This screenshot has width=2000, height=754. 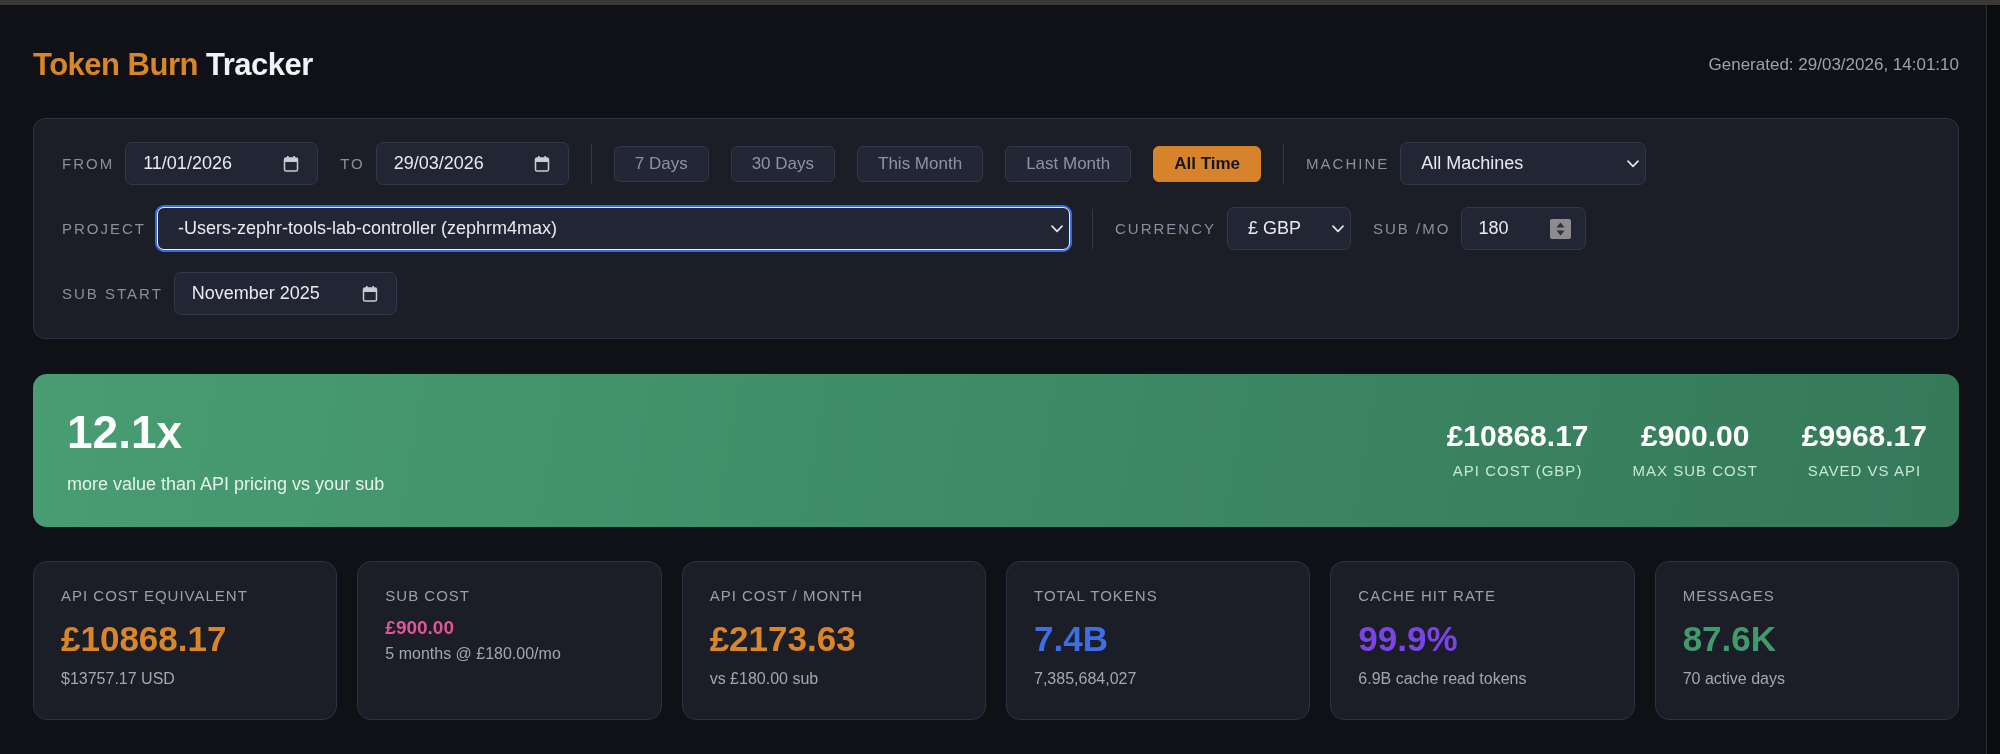 What do you see at coordinates (783, 163) in the screenshot?
I see `date-range-button: 30 Days` at bounding box center [783, 163].